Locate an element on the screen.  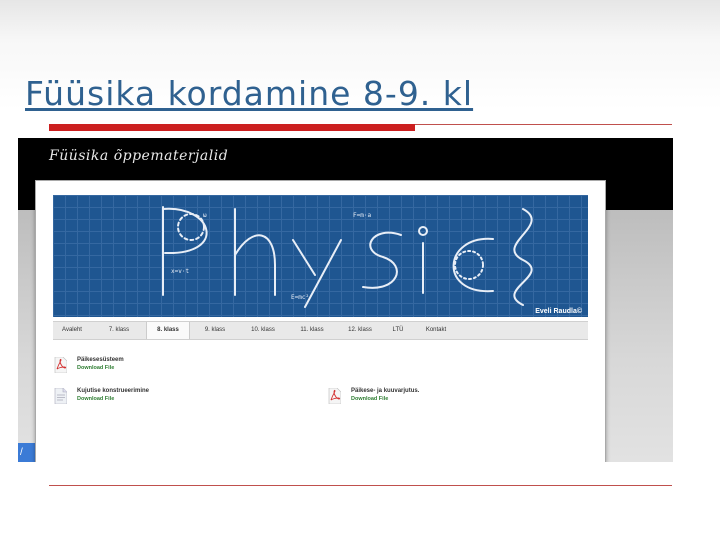
banner-credit: Eveli Raudla© is located at coordinates (558, 311).